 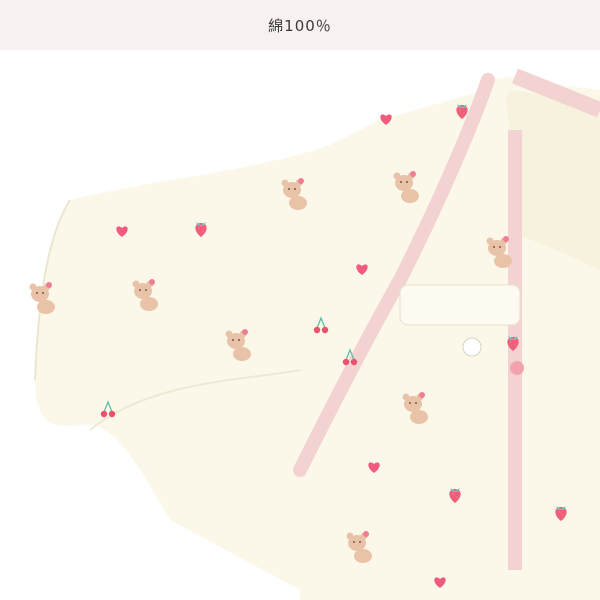 I want to click on closure-tab, so click(x=460, y=305).